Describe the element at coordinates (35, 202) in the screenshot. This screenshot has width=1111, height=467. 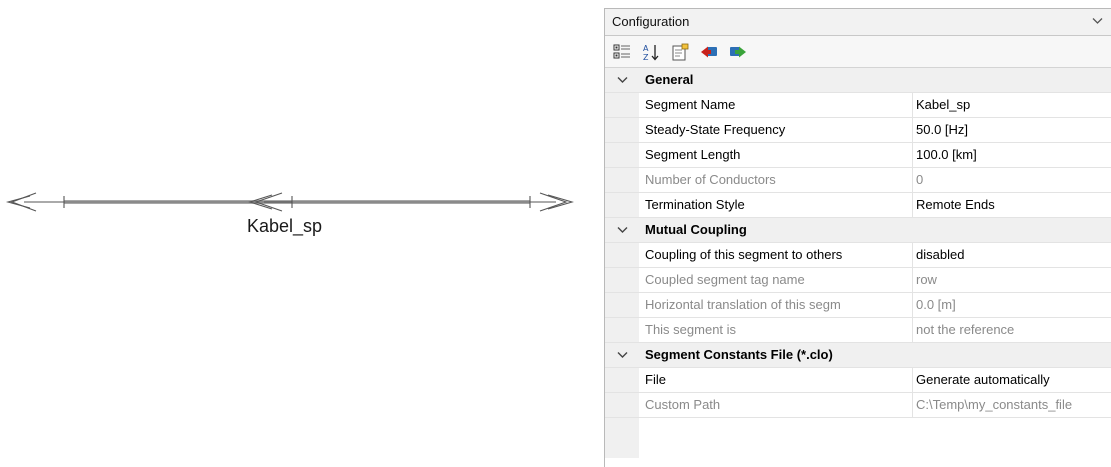
I see `left-terminal-icon` at that location.